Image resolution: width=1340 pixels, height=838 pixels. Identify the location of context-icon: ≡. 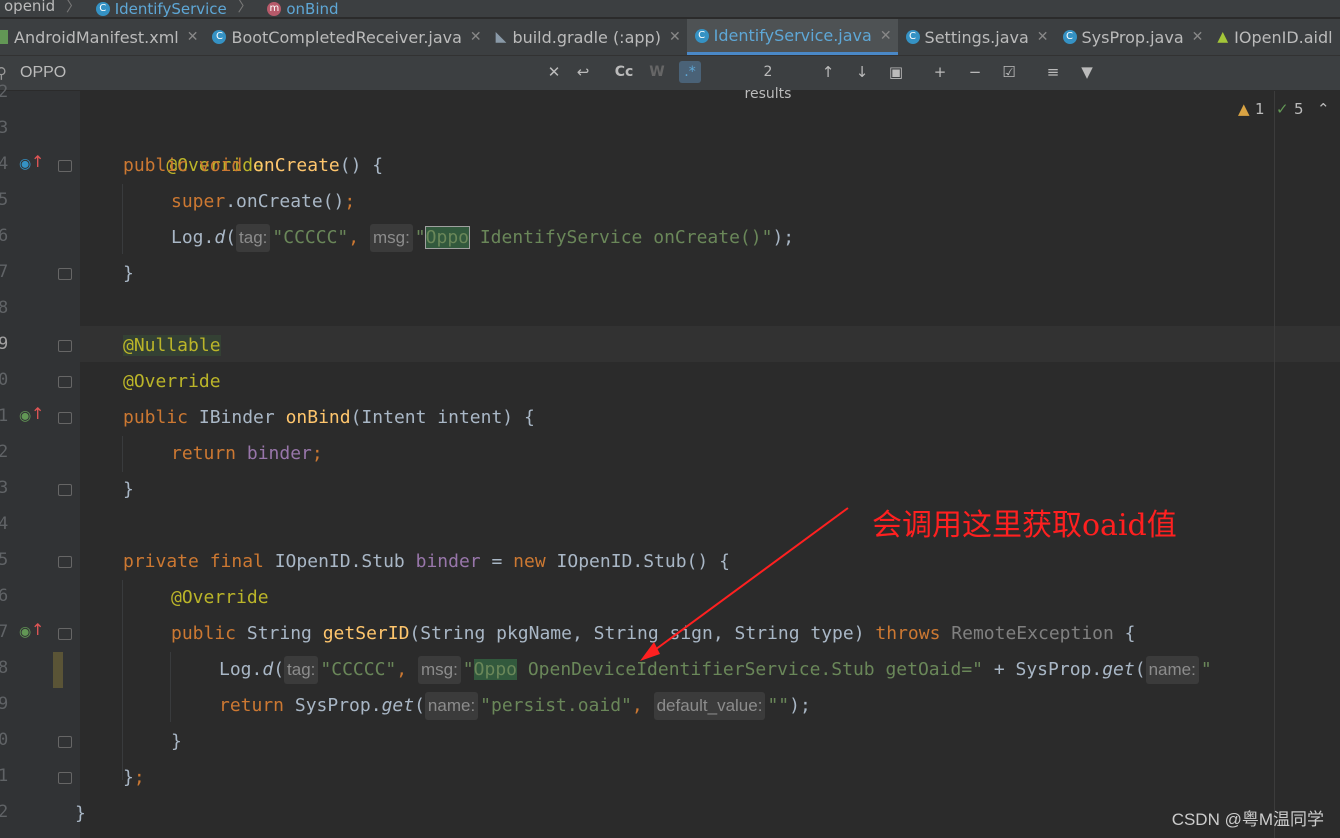
(1053, 72).